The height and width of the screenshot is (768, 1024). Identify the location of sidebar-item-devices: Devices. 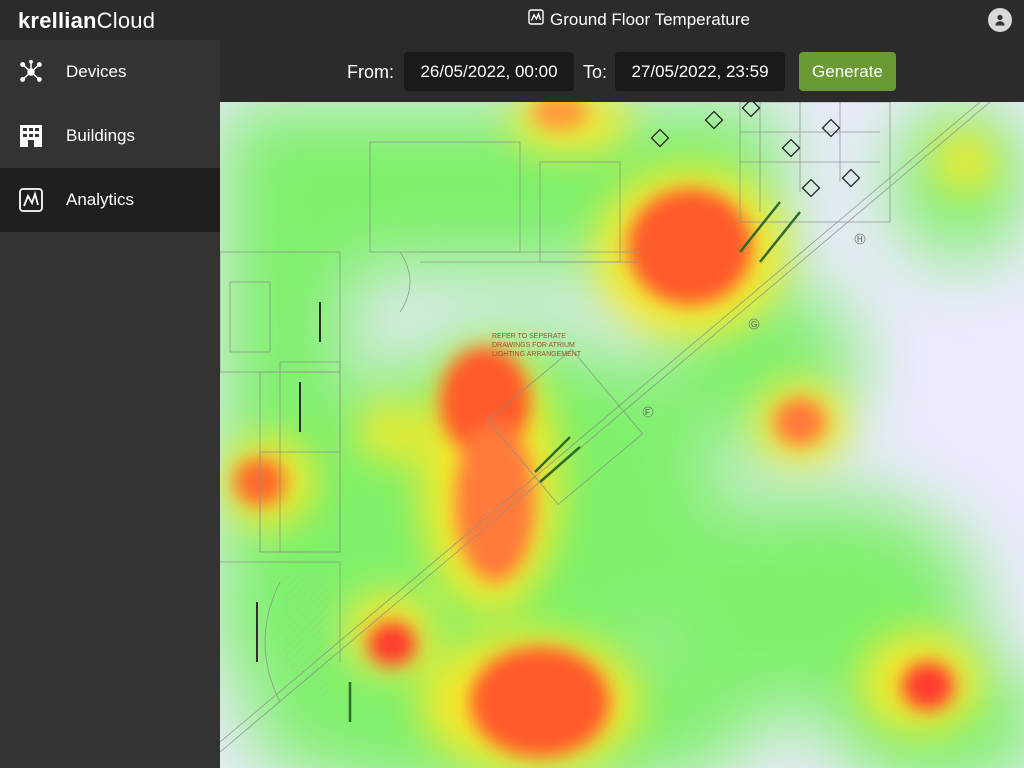
(110, 72).